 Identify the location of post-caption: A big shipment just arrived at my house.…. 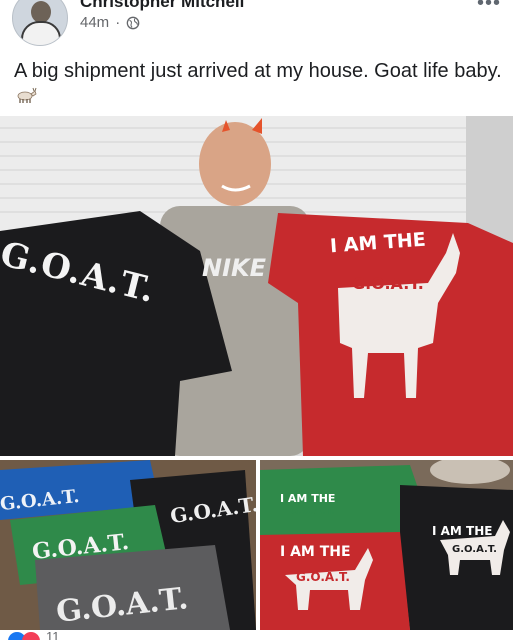
(258, 71).